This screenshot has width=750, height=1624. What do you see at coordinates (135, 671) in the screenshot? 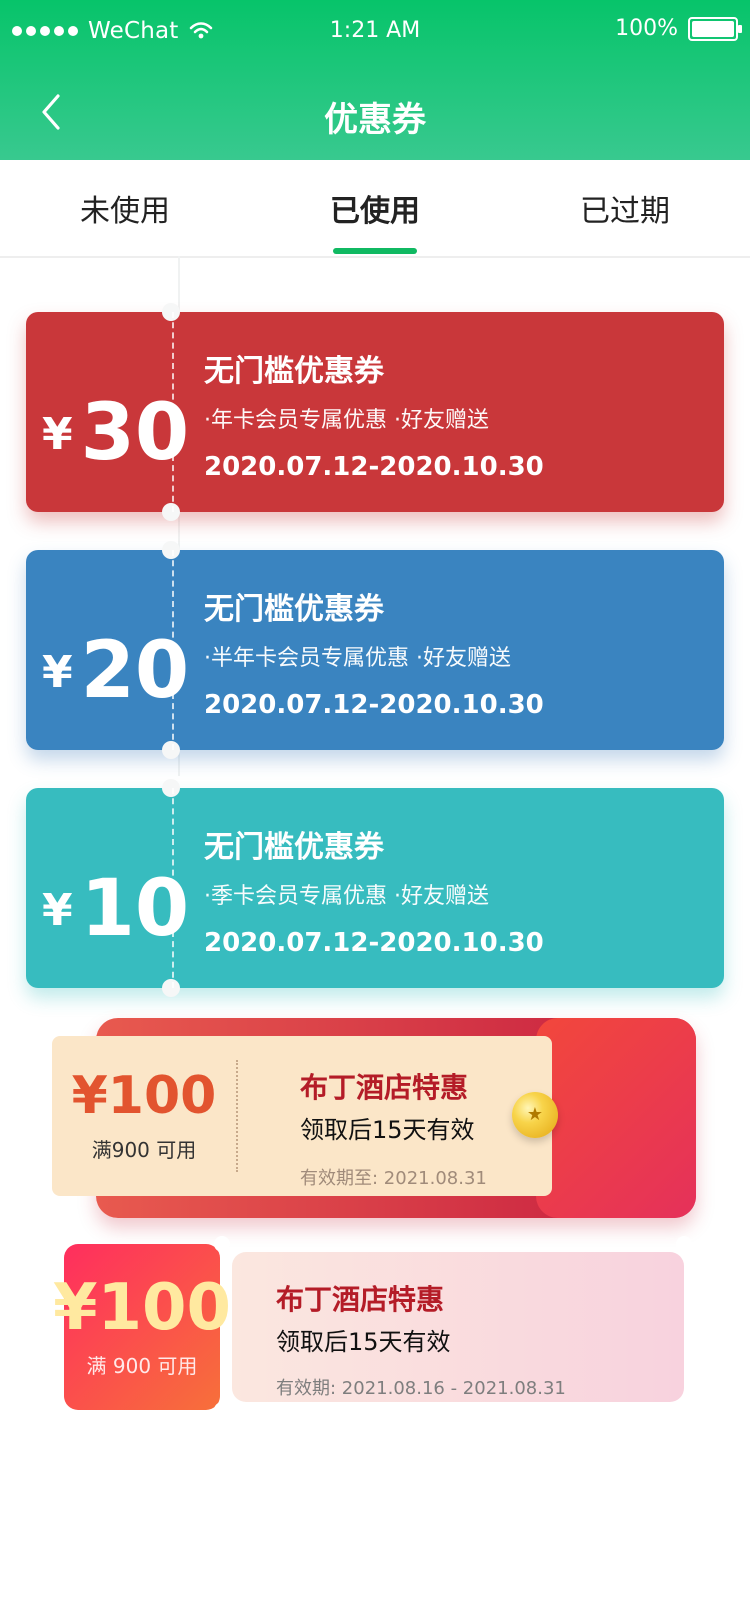
I see `coupon-value: 20` at bounding box center [135, 671].